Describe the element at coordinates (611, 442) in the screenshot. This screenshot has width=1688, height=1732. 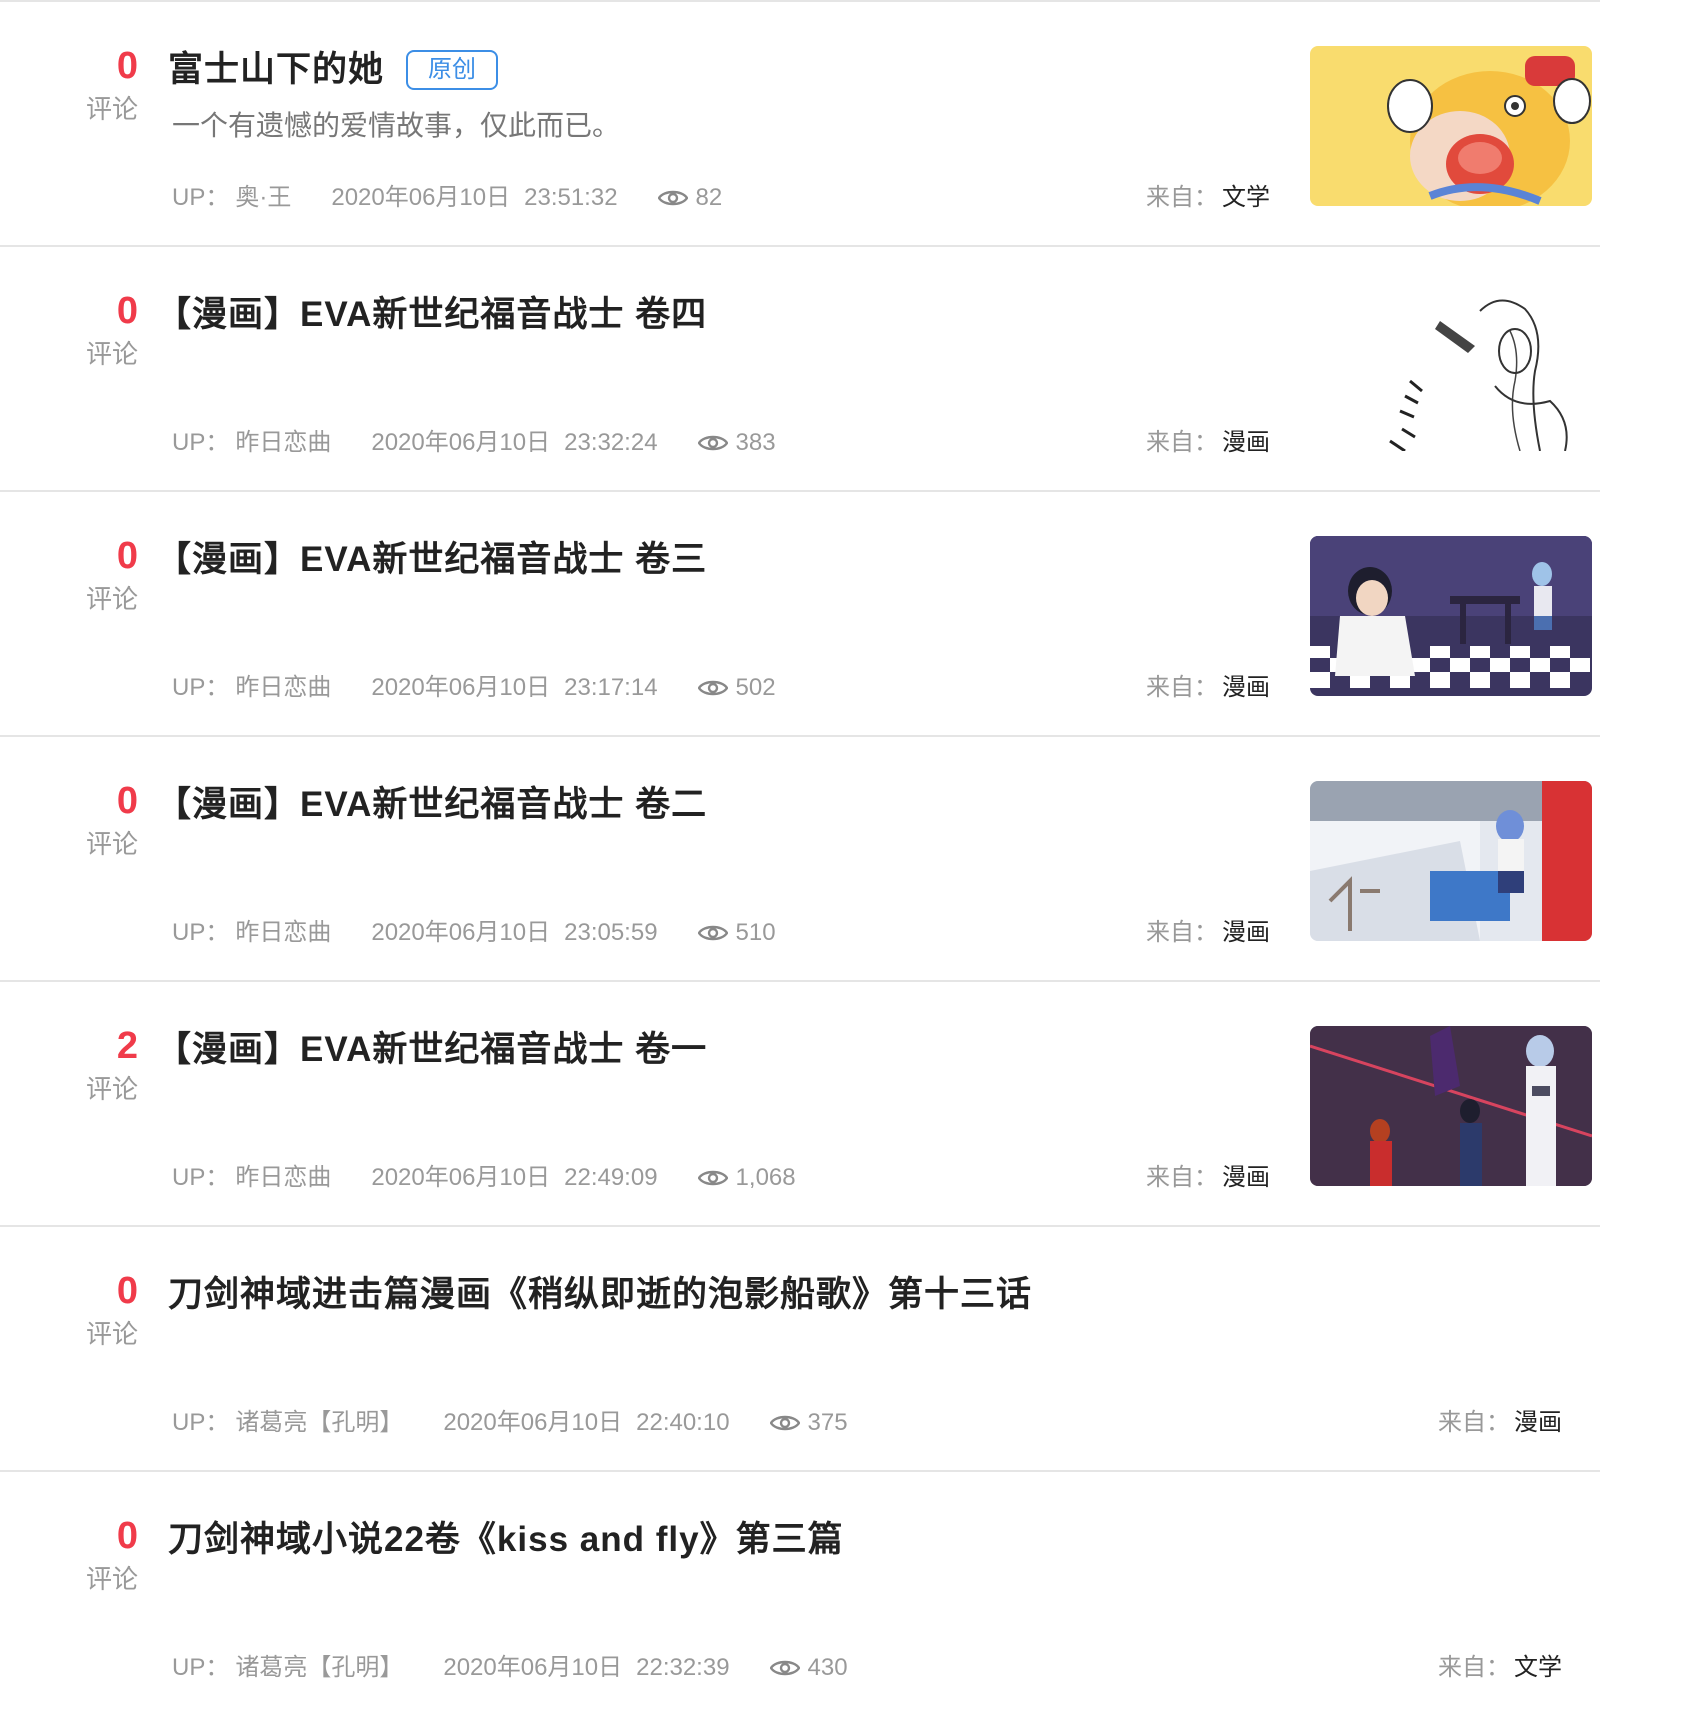
I see `publish-time: 23:32:24` at that location.